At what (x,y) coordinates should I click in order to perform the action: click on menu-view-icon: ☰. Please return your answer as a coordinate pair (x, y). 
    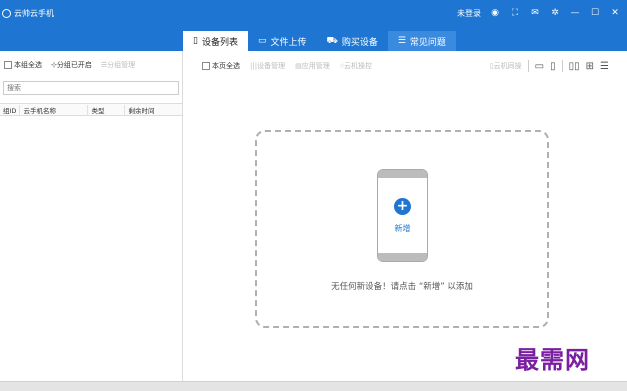
    Looking at the image, I should click on (604, 66).